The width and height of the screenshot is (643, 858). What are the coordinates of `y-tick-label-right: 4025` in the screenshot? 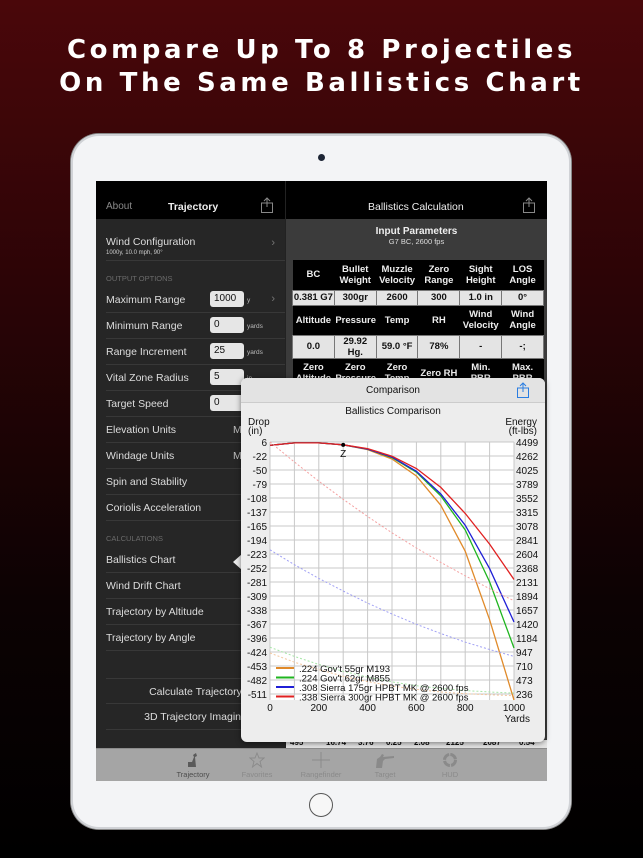 It's located at (527, 471).